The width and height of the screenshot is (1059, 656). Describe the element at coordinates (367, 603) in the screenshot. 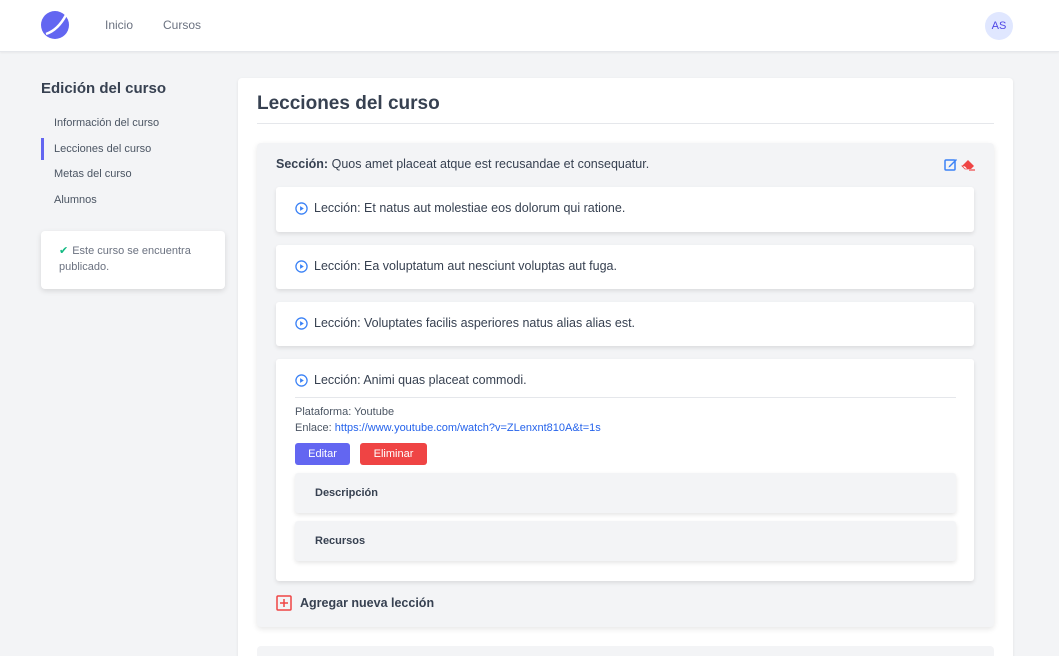

I see `add-lesson-label: Agregar nueva lección` at that location.